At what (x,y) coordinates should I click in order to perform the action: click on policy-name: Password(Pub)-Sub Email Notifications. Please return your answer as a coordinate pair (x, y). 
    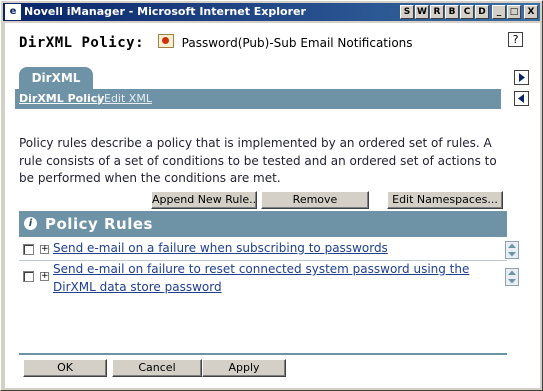
    Looking at the image, I should click on (297, 43).